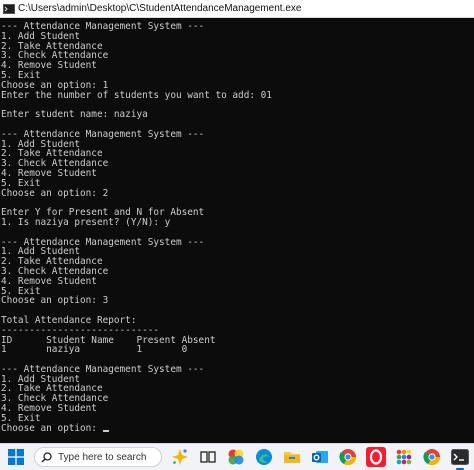 The image size is (474, 470). What do you see at coordinates (320, 457) in the screenshot?
I see `outlook-icon` at bounding box center [320, 457].